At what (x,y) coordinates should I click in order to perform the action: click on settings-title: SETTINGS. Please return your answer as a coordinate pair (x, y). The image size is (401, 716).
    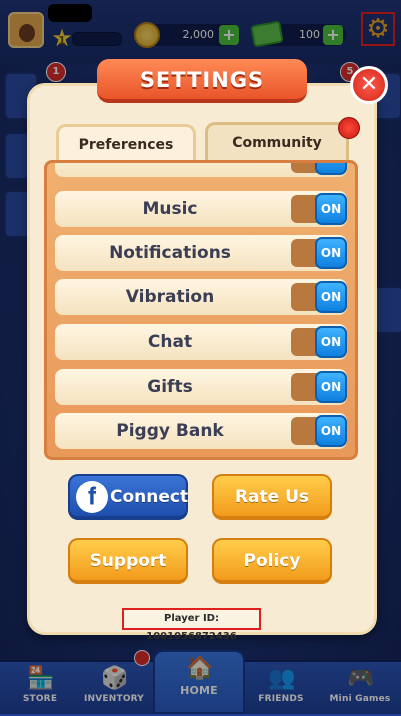
    Looking at the image, I should click on (202, 81).